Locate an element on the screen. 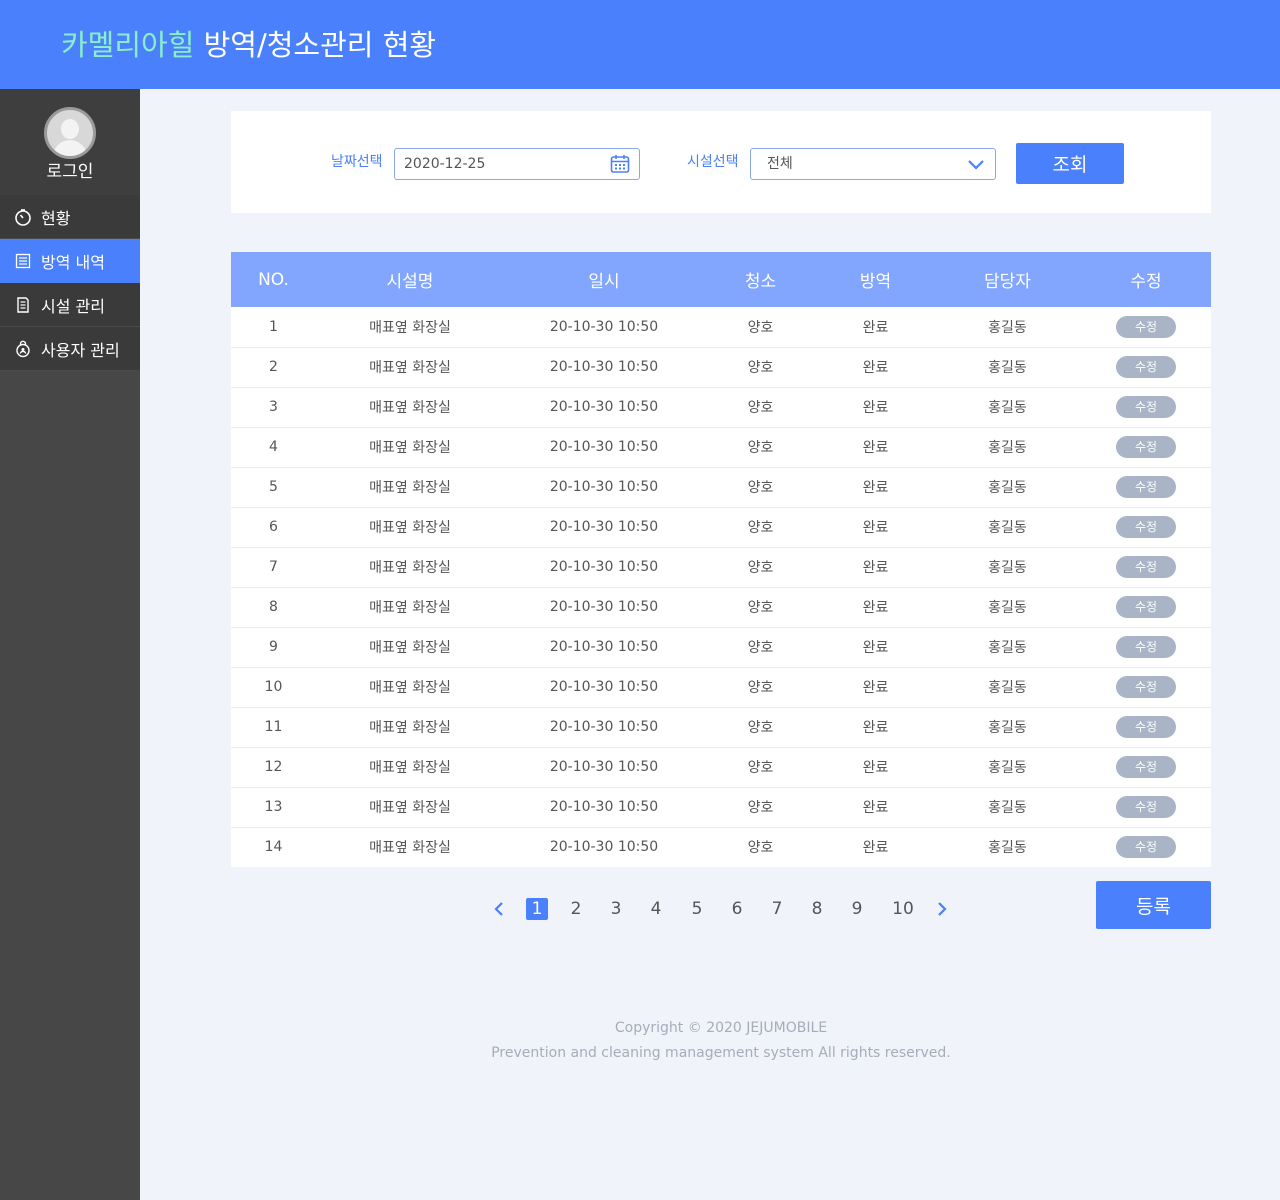 The image size is (1280, 1200). table-cell: 1 is located at coordinates (273, 326).